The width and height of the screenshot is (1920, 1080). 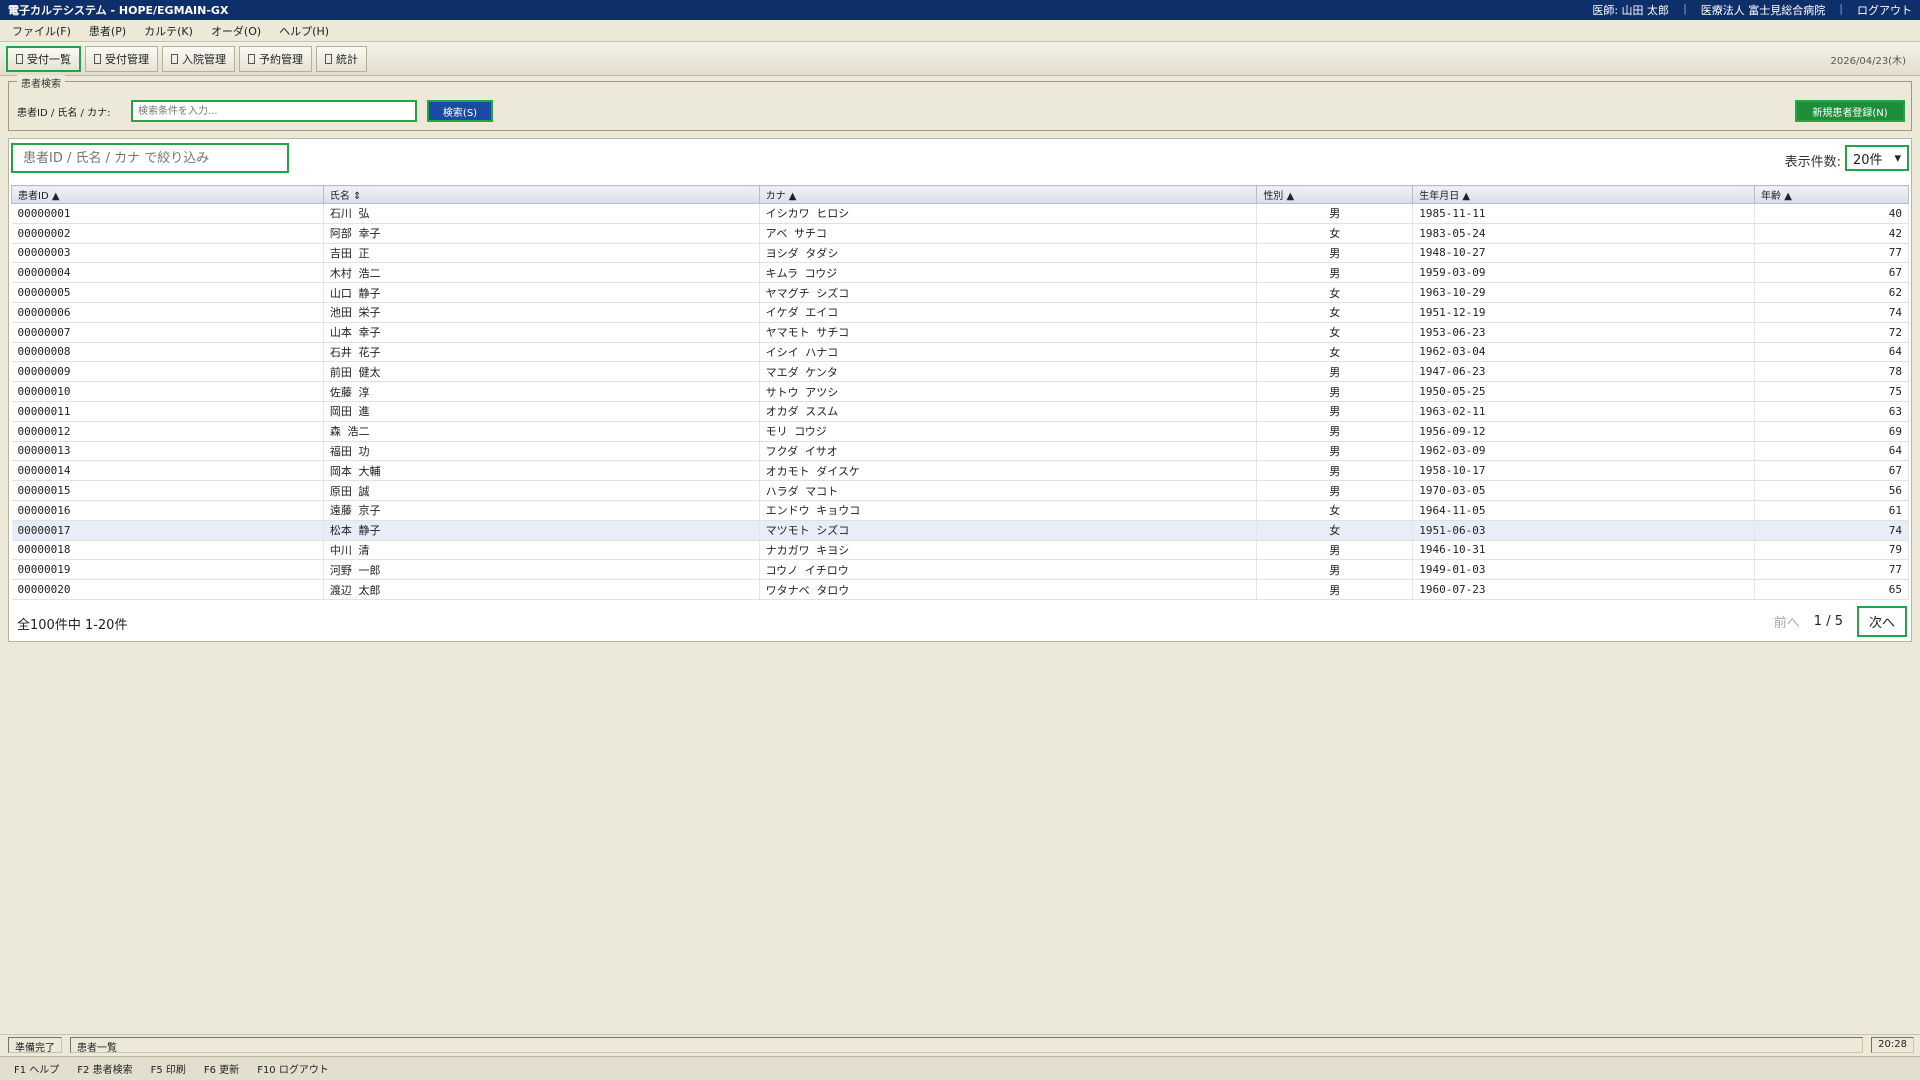 I want to click on cell-name: 松本 静子, so click(x=541, y=530).